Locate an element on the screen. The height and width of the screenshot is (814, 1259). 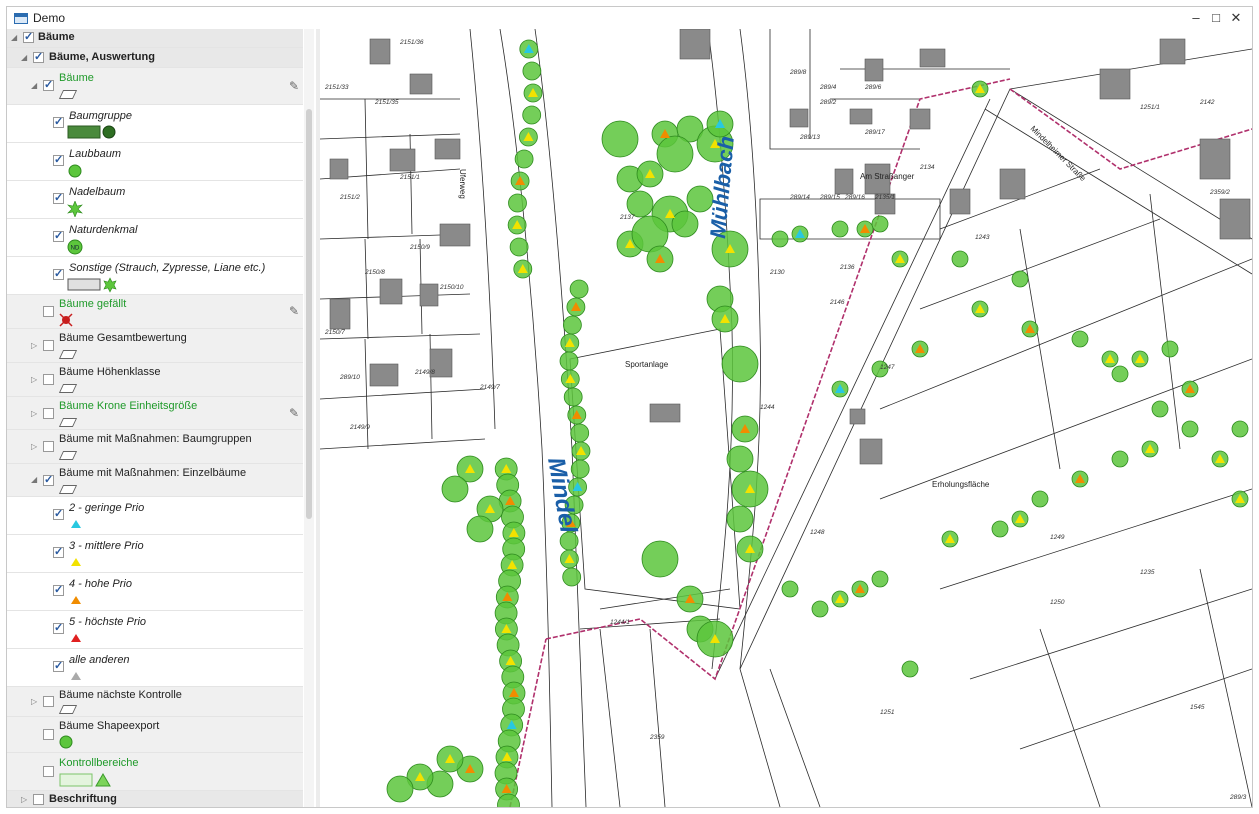
layer-massnahmen-baumgruppen: ▷ Bäume mit Maßnahmen: Baumgruppen is located at coordinates (155, 447).